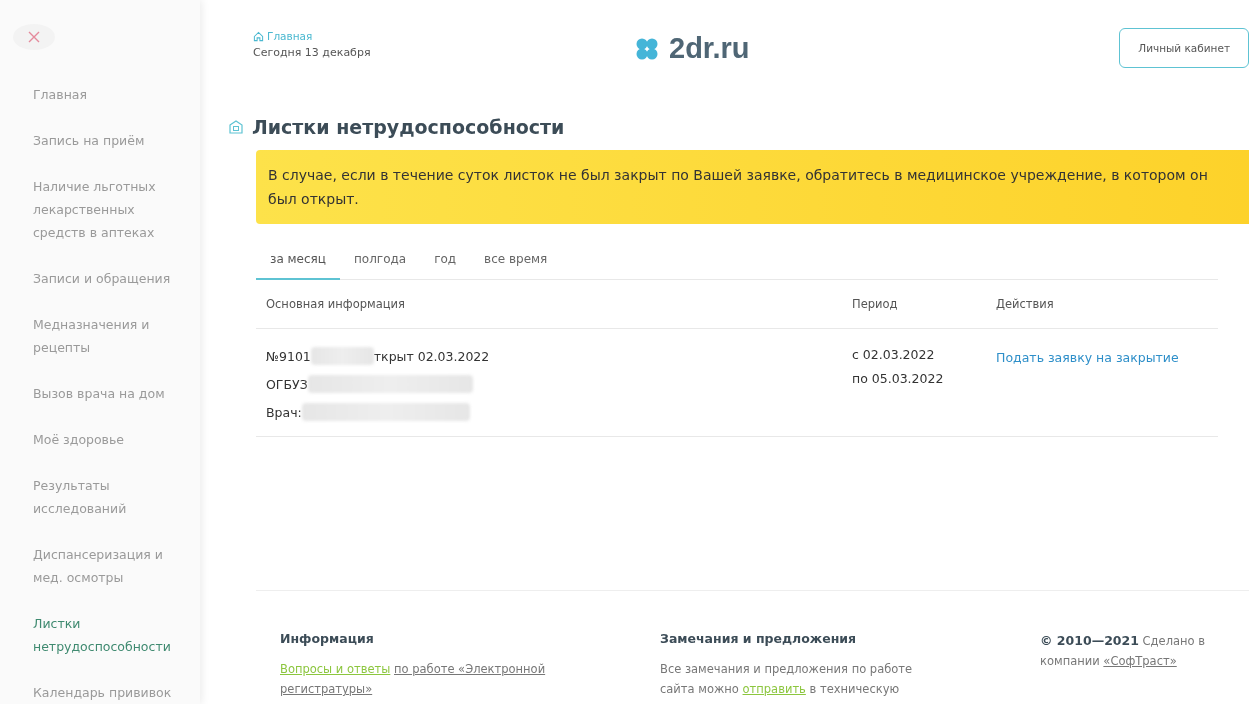  What do you see at coordinates (312, 52) in the screenshot?
I see `date-label: Сегодня 13 декабря` at bounding box center [312, 52].